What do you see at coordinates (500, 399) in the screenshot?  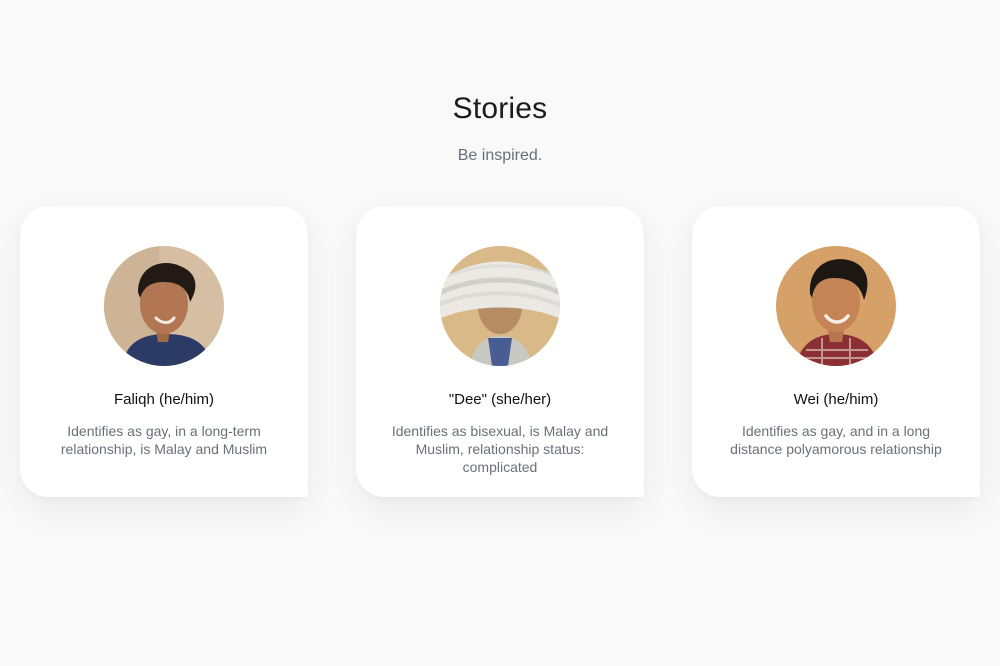 I see `story-name: "Dee" (she/her)` at bounding box center [500, 399].